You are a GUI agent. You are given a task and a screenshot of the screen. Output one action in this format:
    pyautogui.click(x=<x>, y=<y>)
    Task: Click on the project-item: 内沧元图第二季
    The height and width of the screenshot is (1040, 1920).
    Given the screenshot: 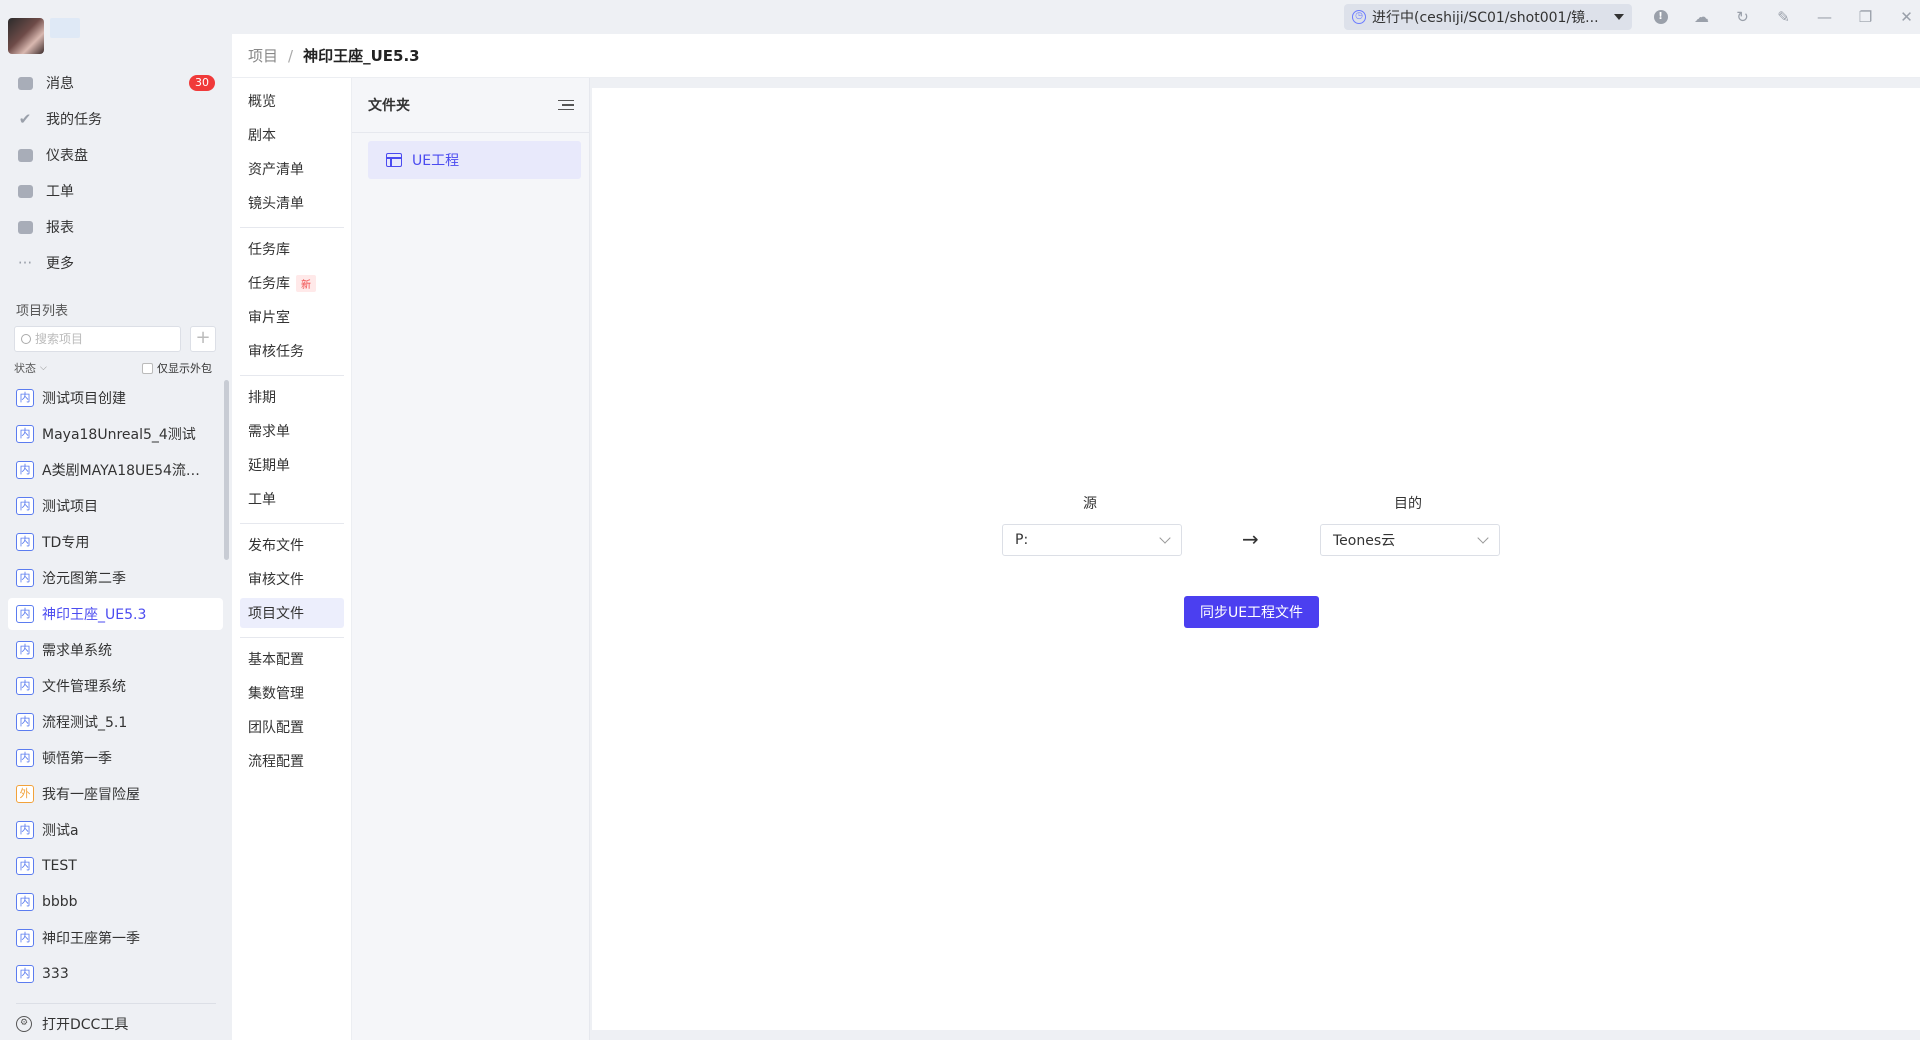 What is the action you would take?
    pyautogui.click(x=115, y=578)
    